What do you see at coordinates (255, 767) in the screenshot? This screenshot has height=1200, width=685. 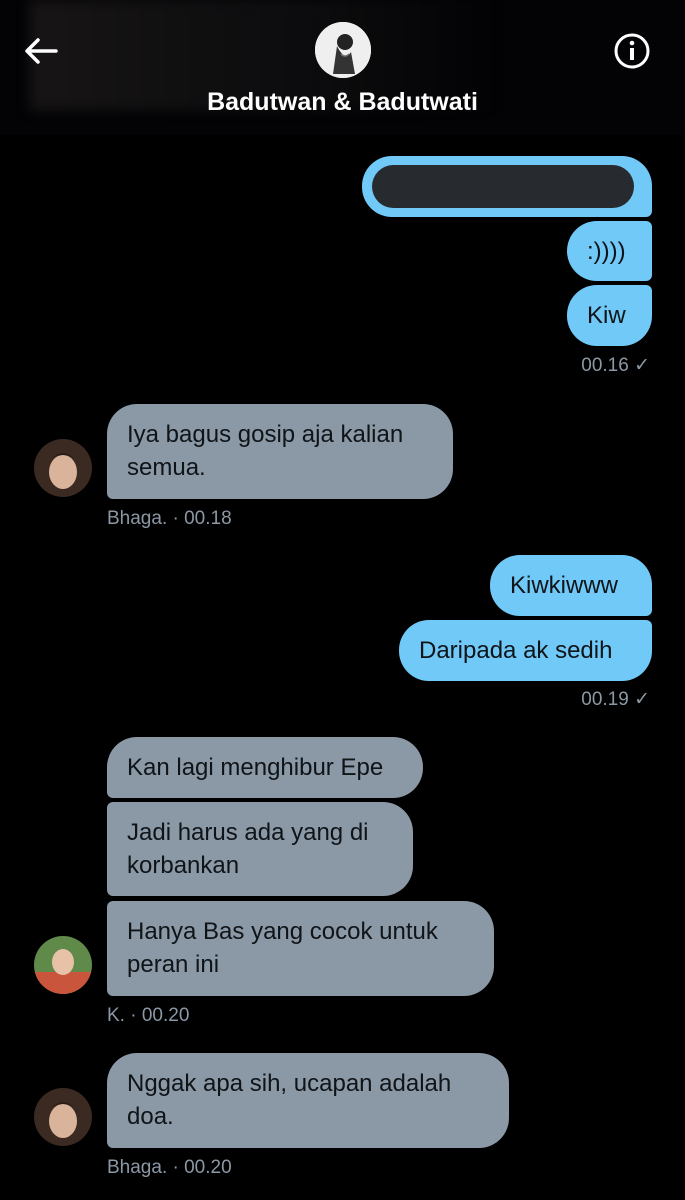 I see `message-text: Kan lagi menghibur Epe` at bounding box center [255, 767].